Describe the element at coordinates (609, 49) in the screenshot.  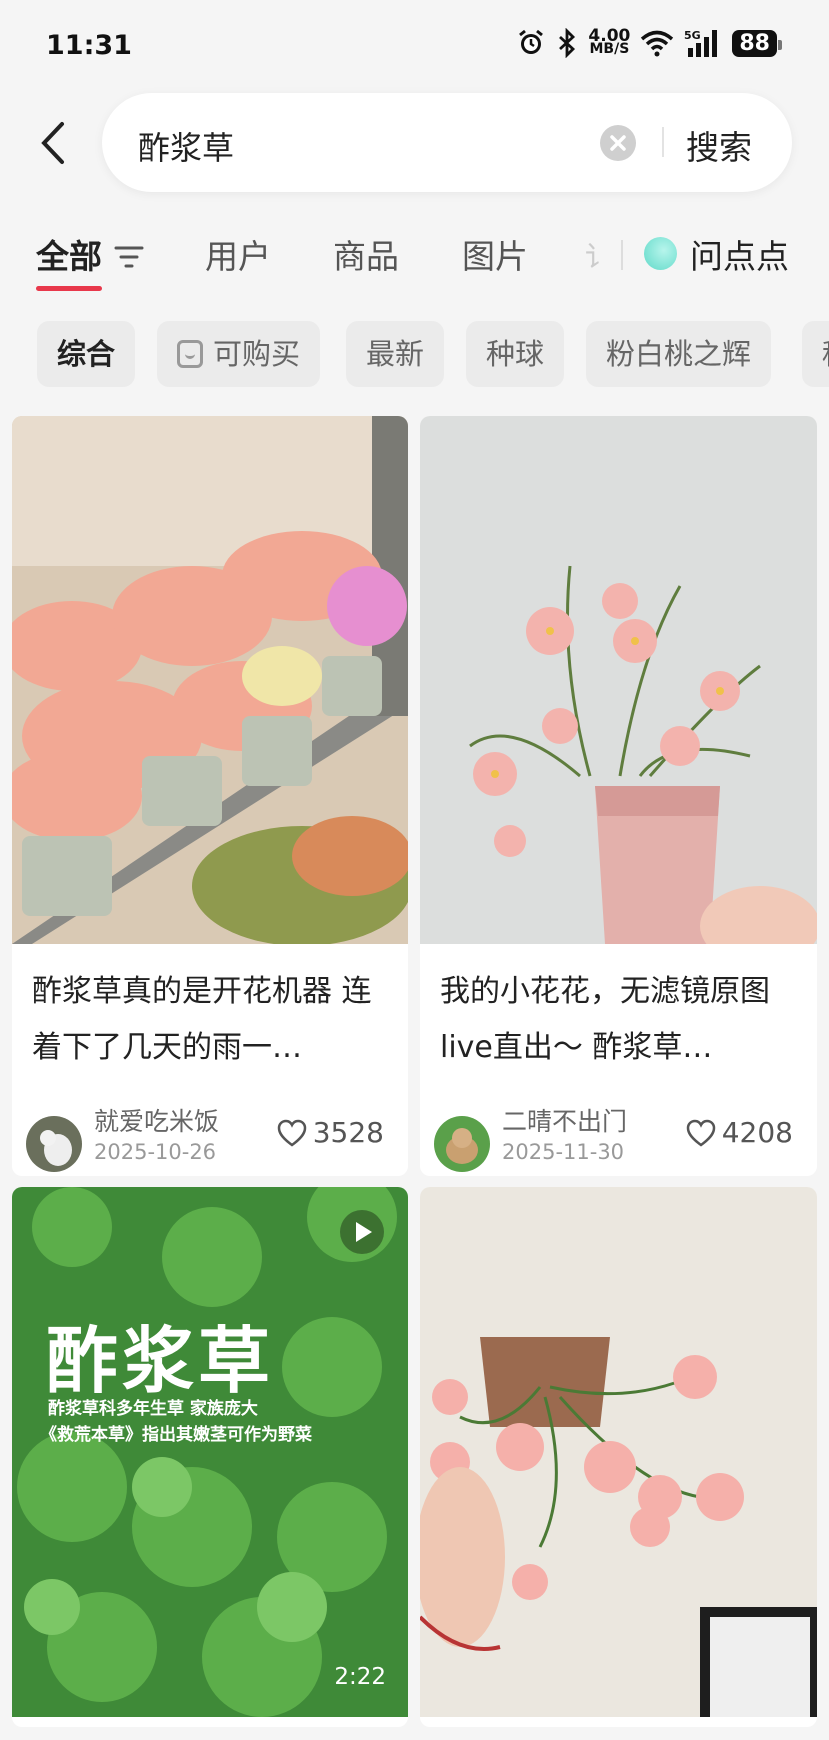
I see `network-speed-unit: MB/S` at that location.